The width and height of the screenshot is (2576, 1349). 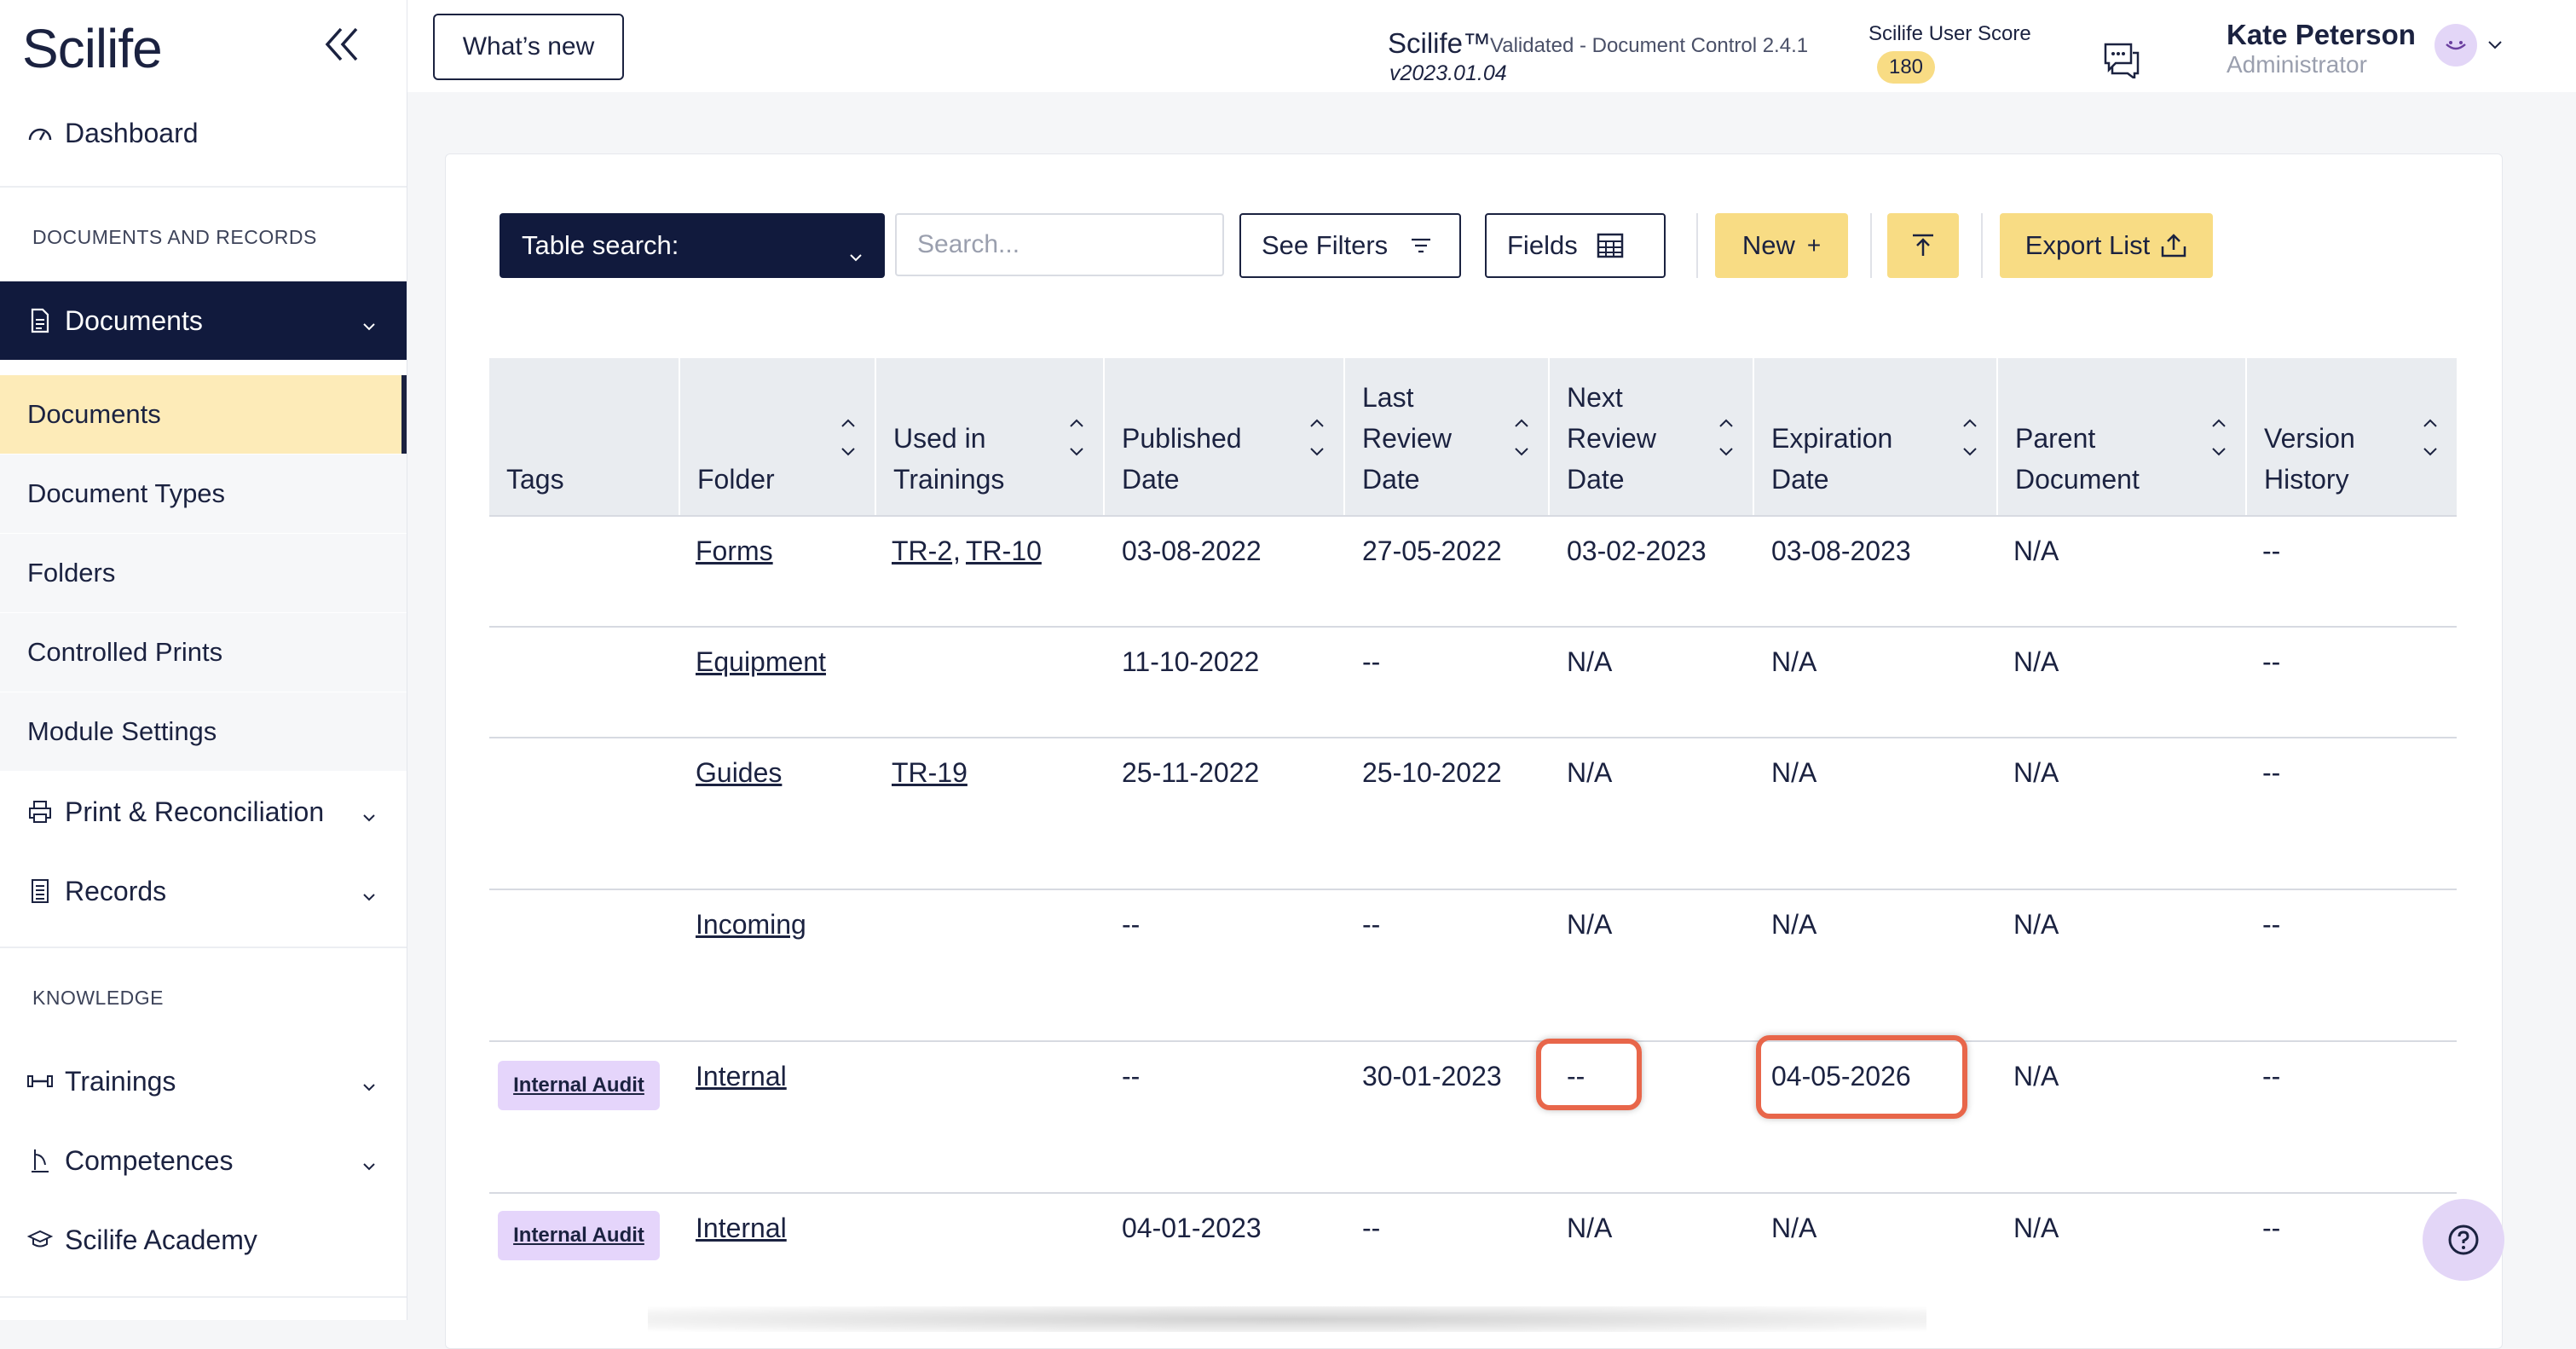 What do you see at coordinates (1923, 245) in the screenshot?
I see `upload-button` at bounding box center [1923, 245].